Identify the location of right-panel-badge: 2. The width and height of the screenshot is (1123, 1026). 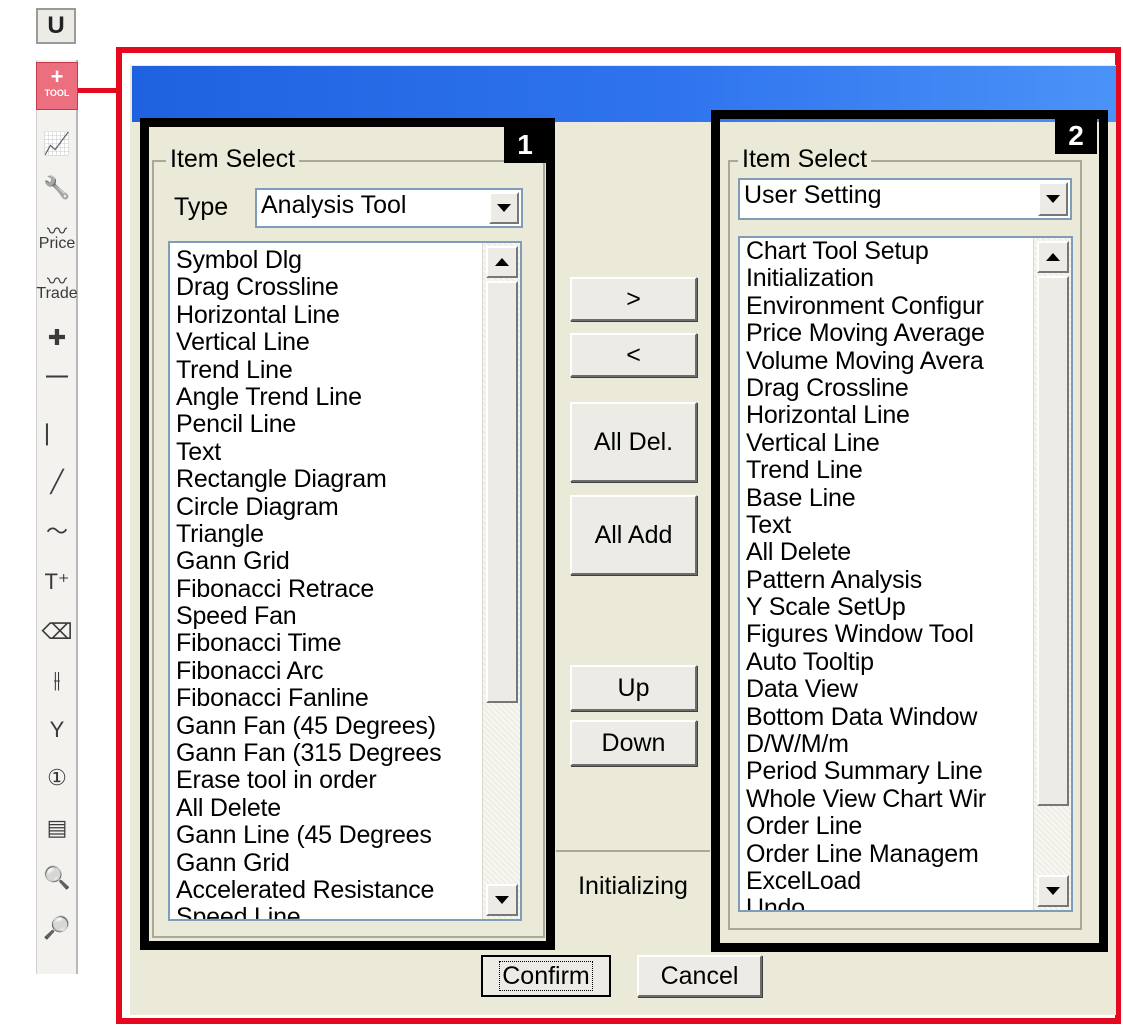
(1076, 136).